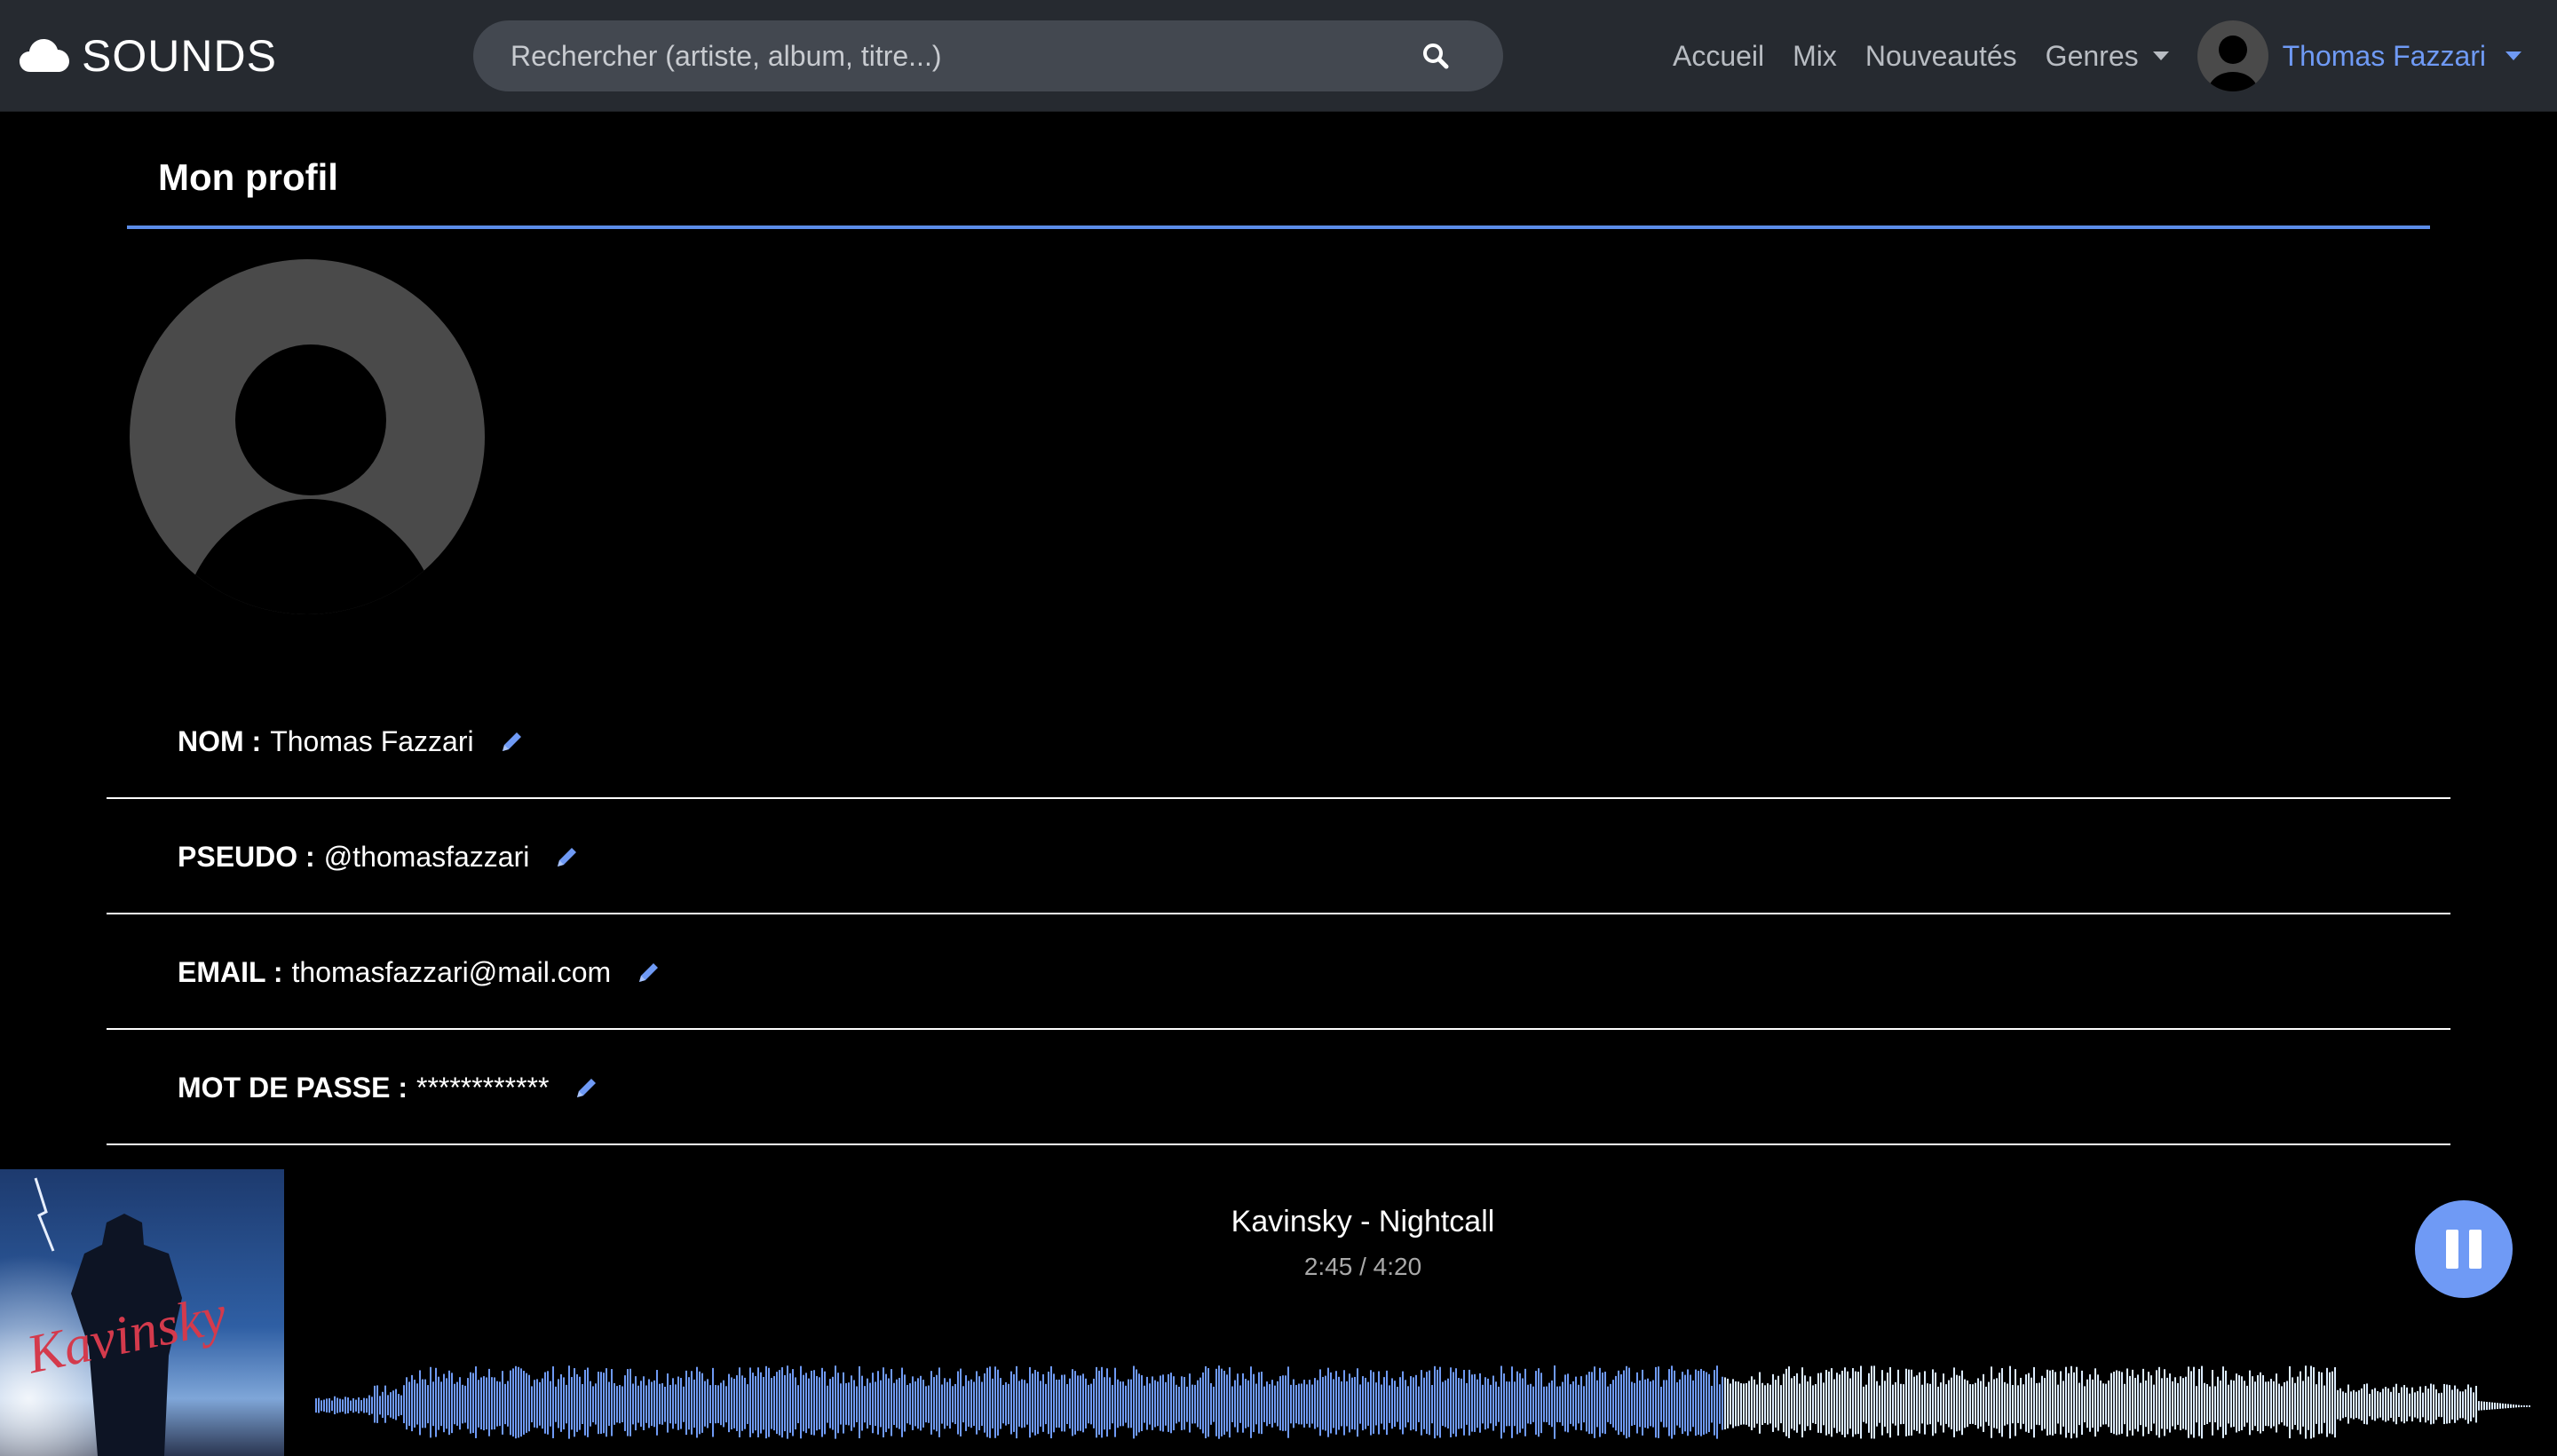  Describe the element at coordinates (148, 56) in the screenshot. I see `brand-logo: SOUNDS` at that location.